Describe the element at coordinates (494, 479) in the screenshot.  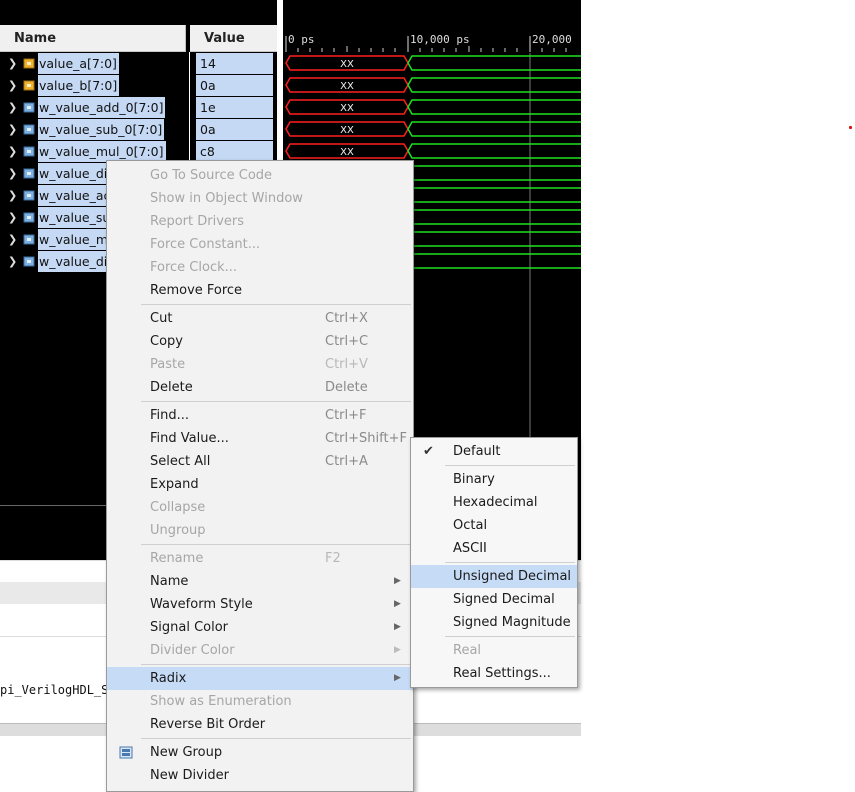
I see `radix-item-binary: Binary` at that location.